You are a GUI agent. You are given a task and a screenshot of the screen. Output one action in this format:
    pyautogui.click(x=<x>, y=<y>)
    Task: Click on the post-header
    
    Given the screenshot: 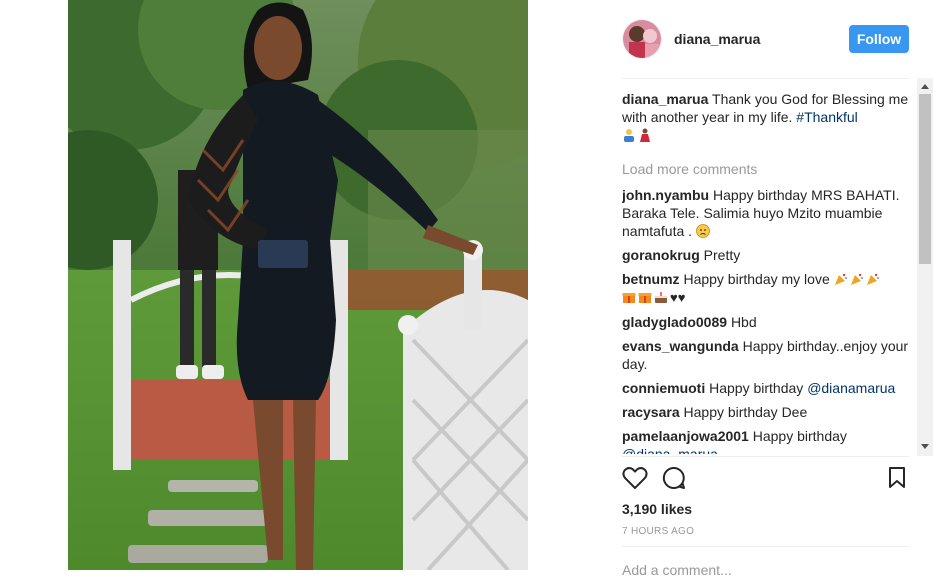 What is the action you would take?
    pyautogui.click(x=642, y=39)
    